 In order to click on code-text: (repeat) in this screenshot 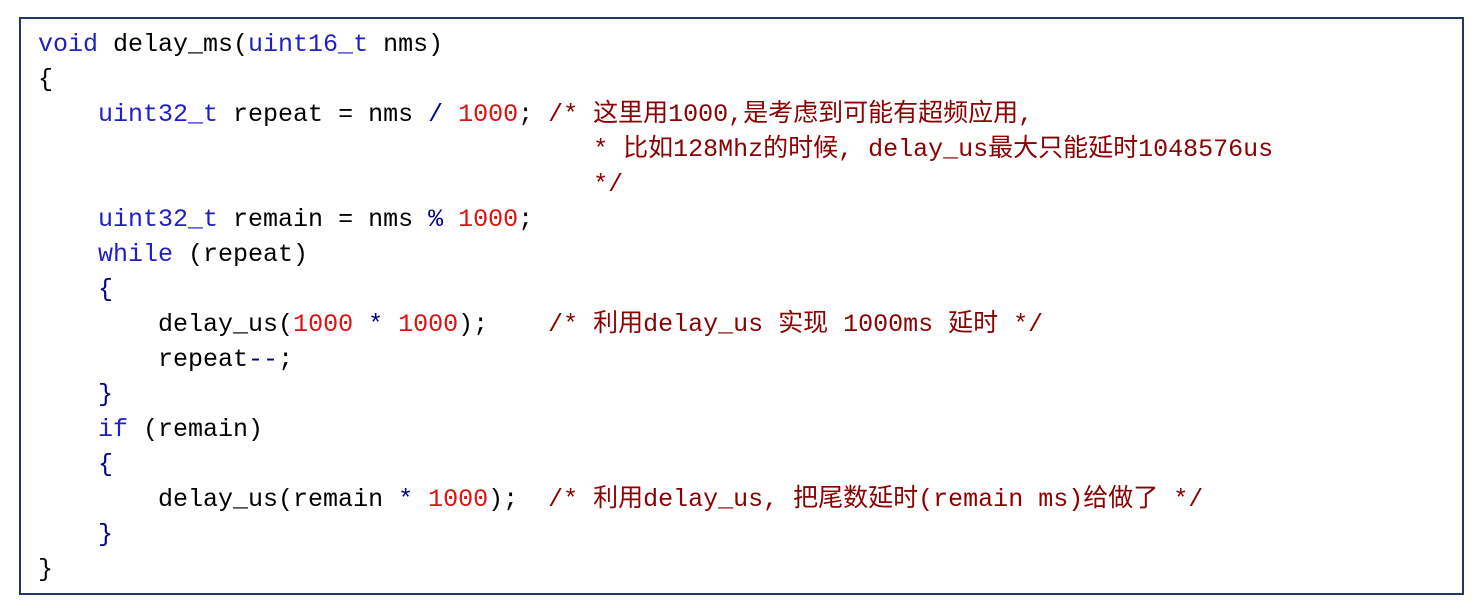, I will do `click(241, 254)`.